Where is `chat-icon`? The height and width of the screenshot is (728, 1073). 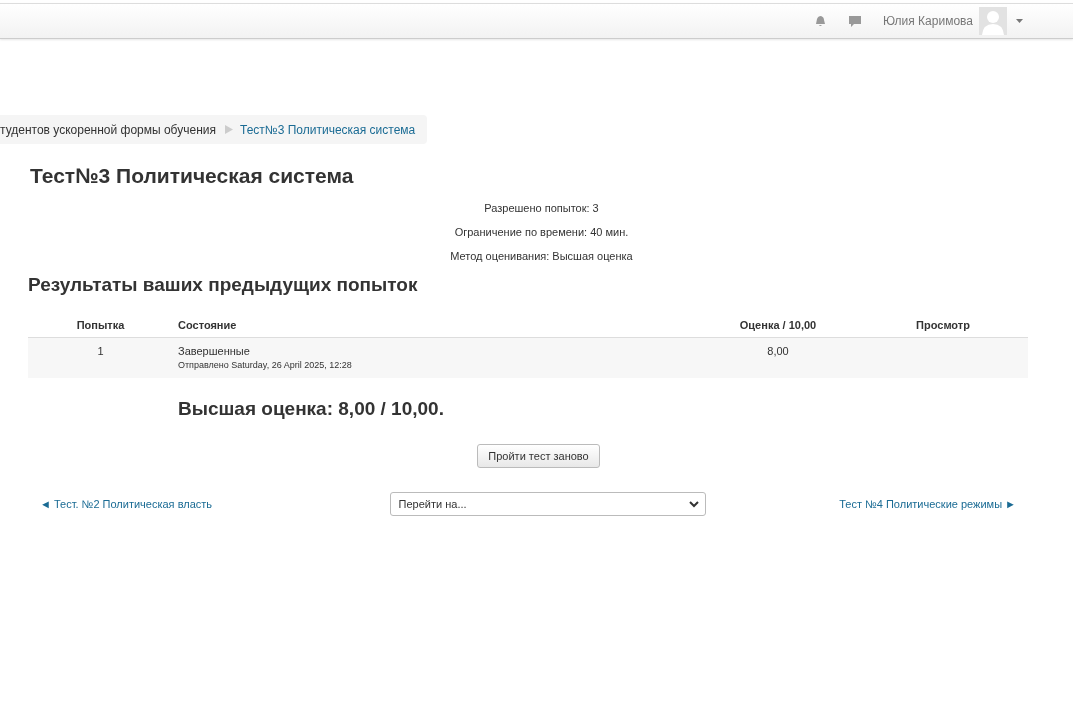 chat-icon is located at coordinates (855, 21).